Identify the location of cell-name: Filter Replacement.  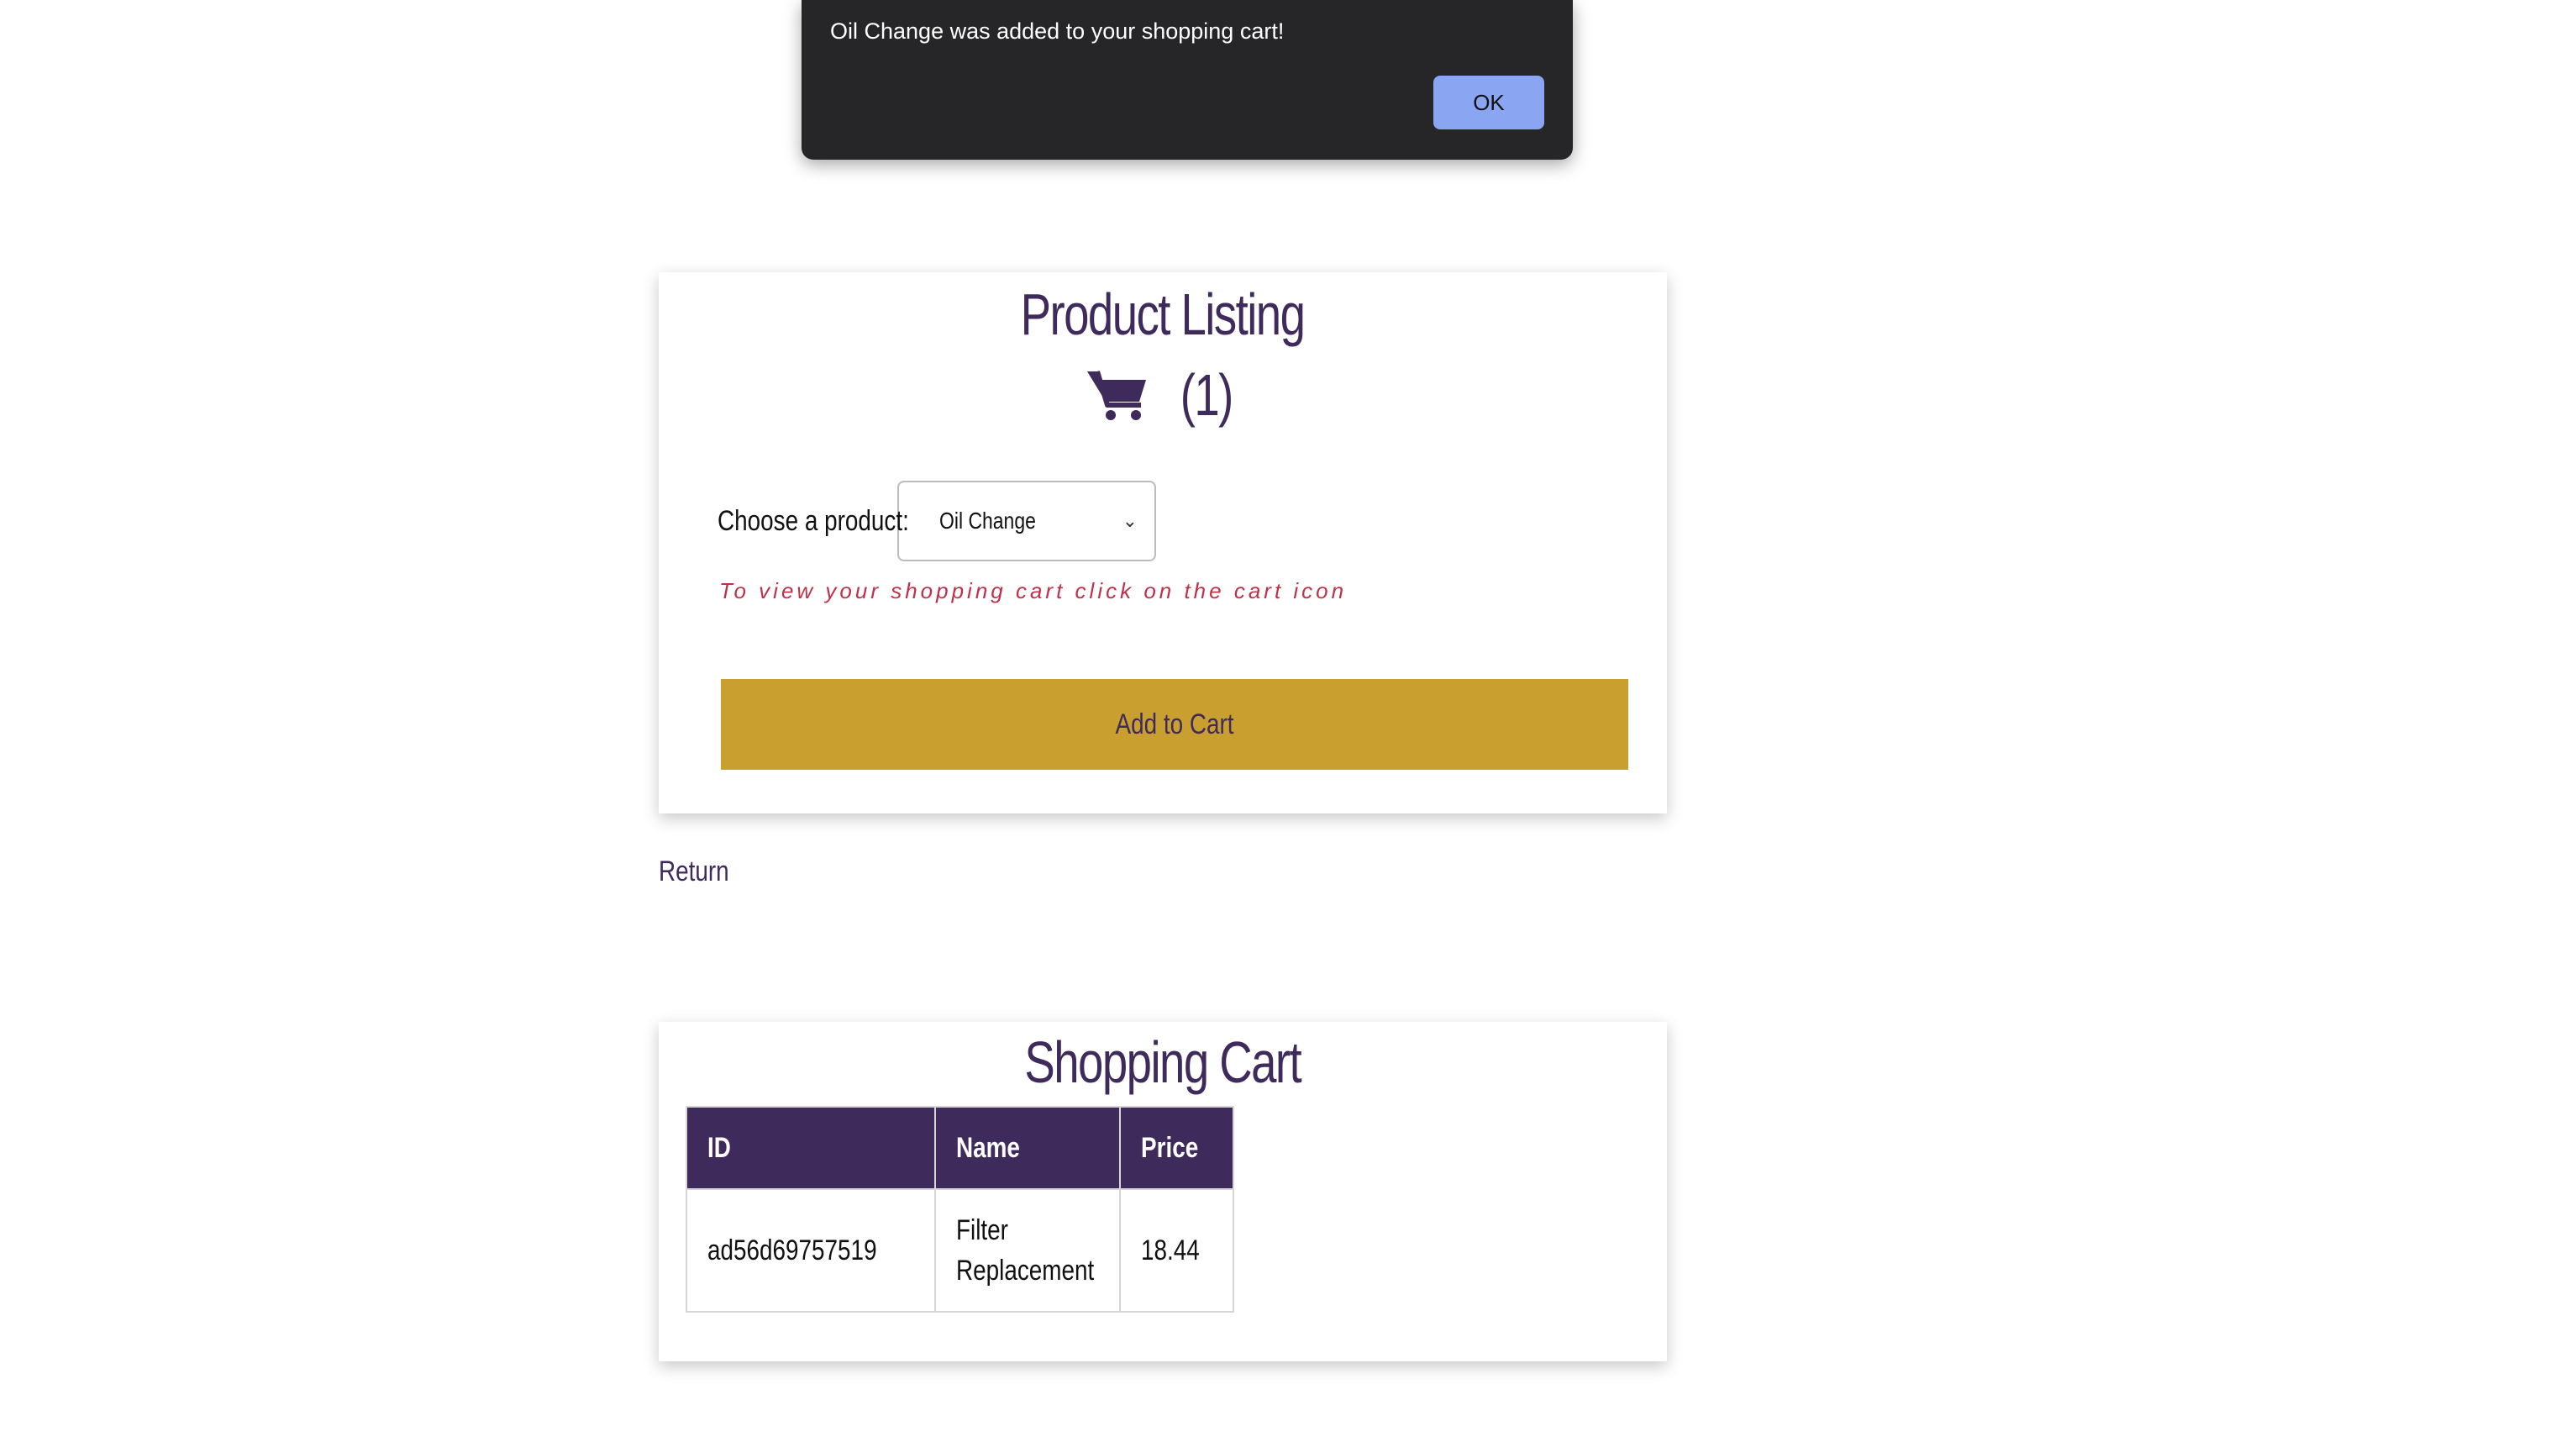
(1027, 1250).